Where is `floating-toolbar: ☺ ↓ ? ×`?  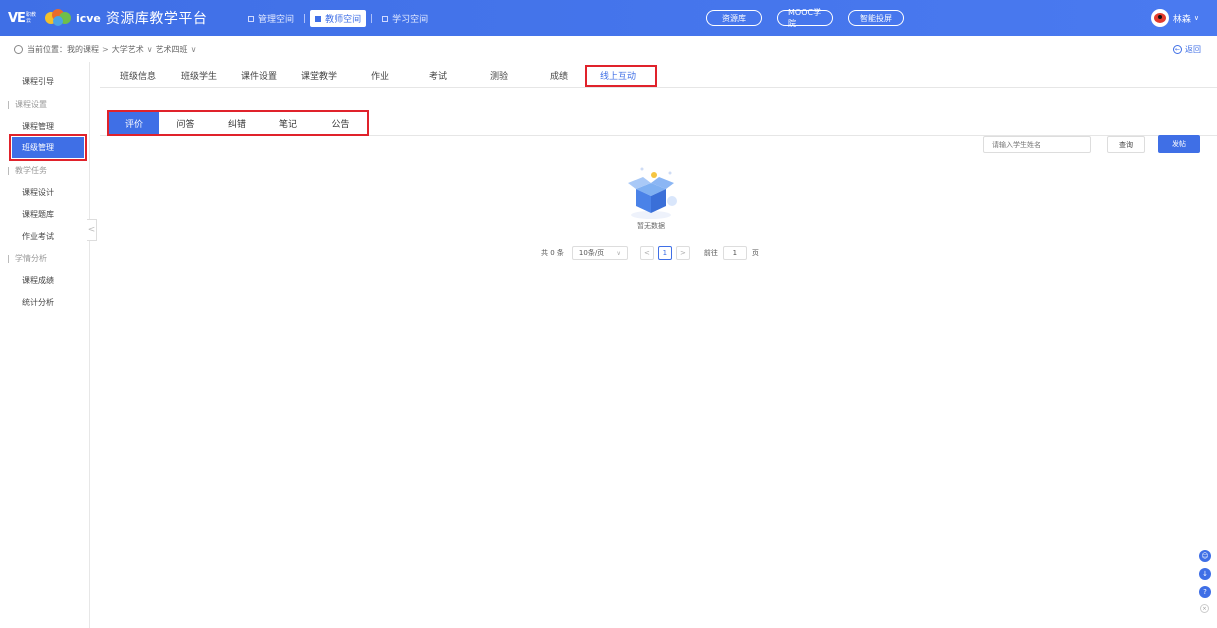 floating-toolbar: ☺ ↓ ? × is located at coordinates (1205, 585).